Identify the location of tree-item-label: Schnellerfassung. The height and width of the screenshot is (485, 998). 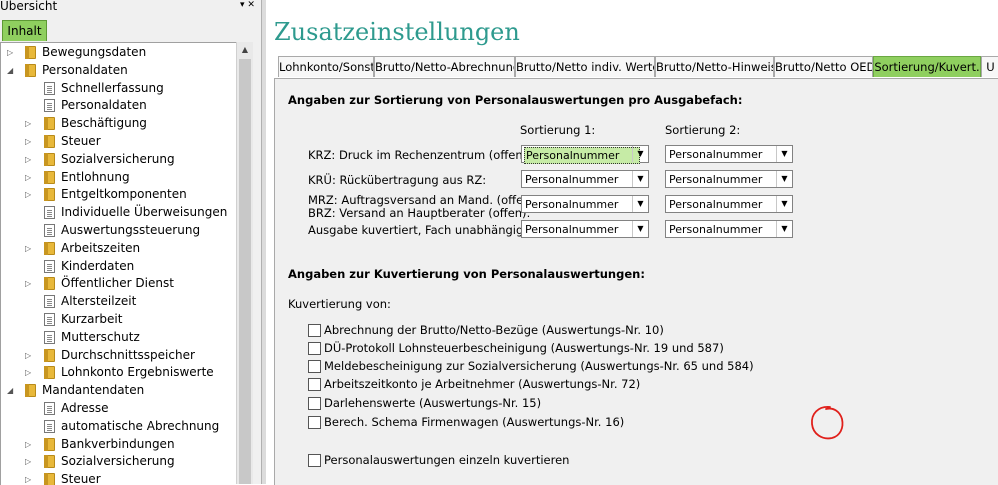
(112, 87).